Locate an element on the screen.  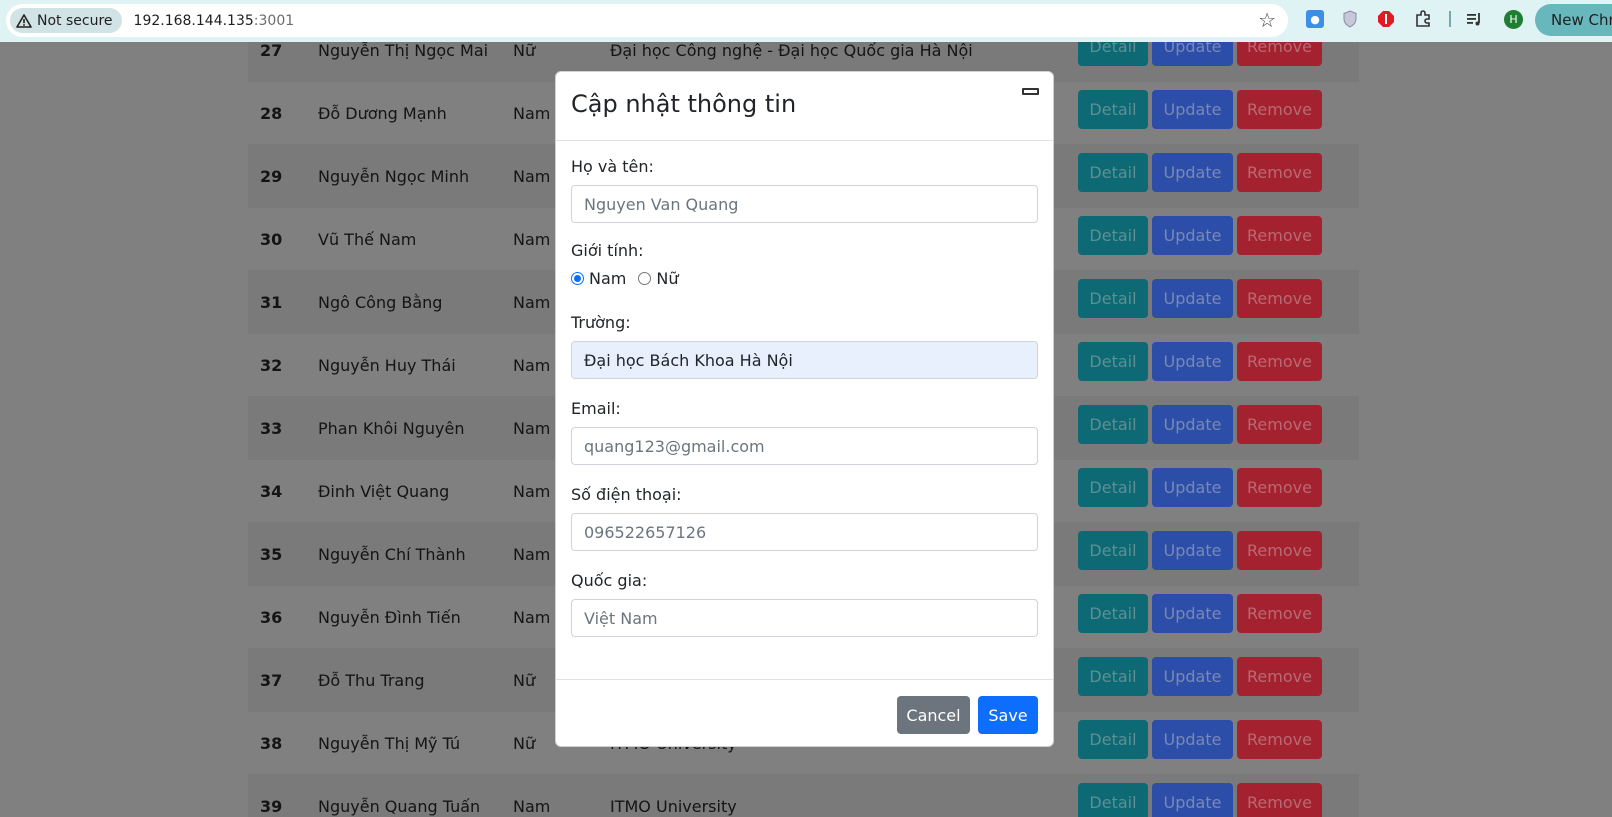
gender-option-male-label: Nam is located at coordinates (607, 278).